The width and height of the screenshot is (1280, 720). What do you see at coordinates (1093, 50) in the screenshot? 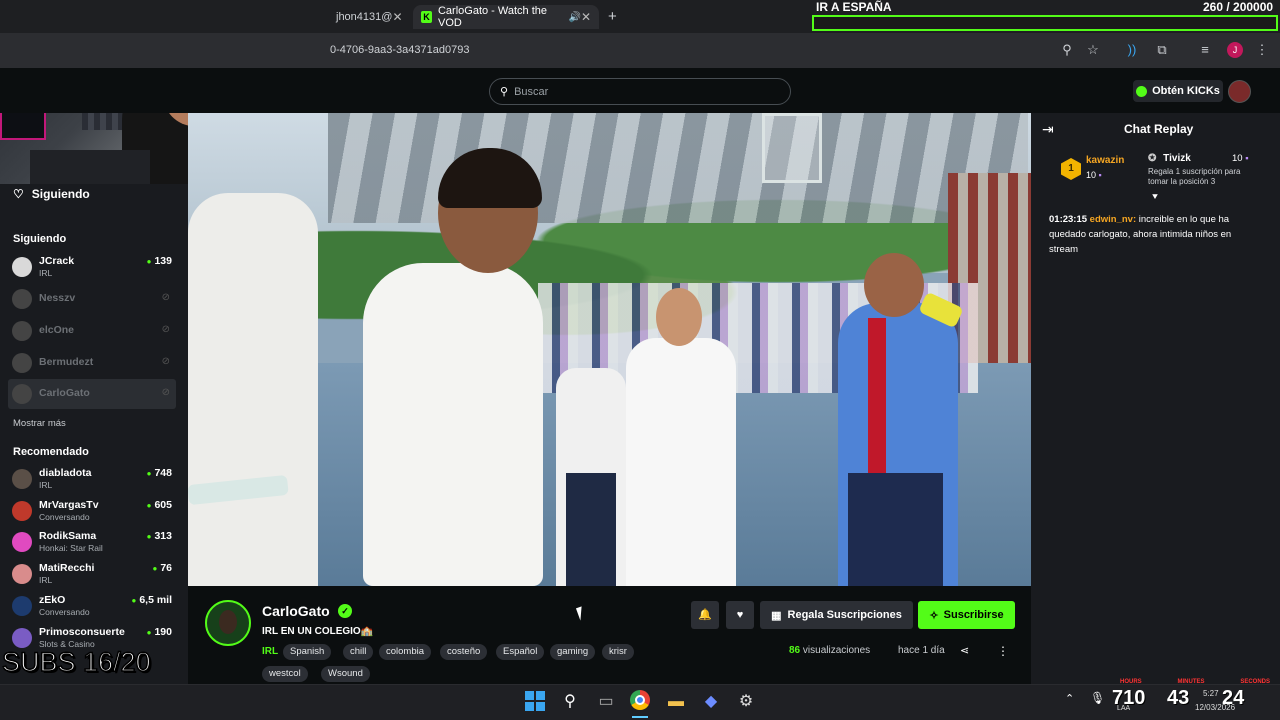
I see `star-icon: ☆` at bounding box center [1093, 50].